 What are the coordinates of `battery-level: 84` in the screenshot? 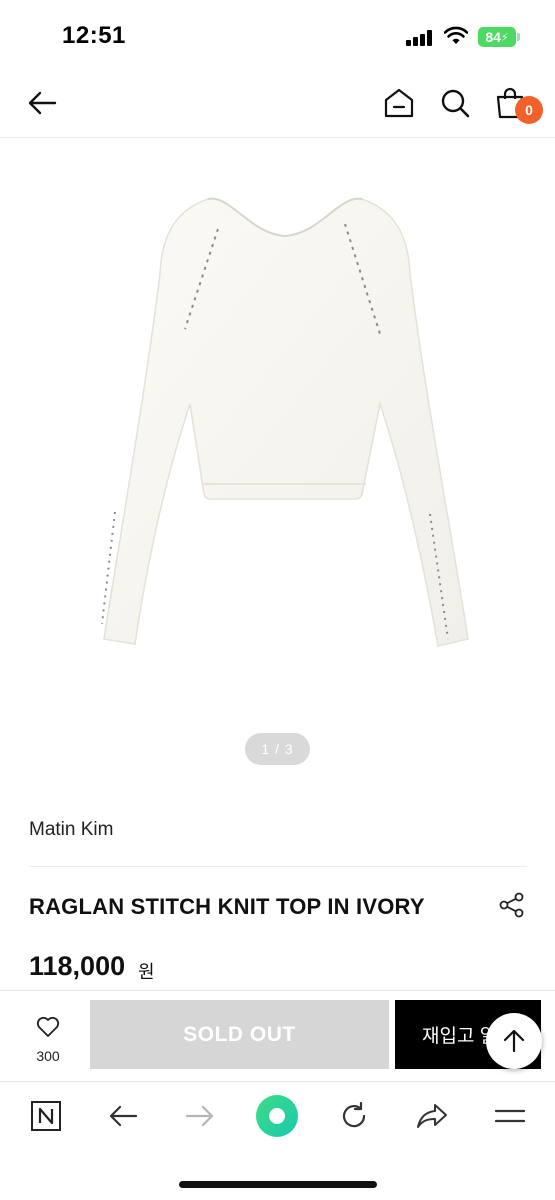 It's located at (493, 37).